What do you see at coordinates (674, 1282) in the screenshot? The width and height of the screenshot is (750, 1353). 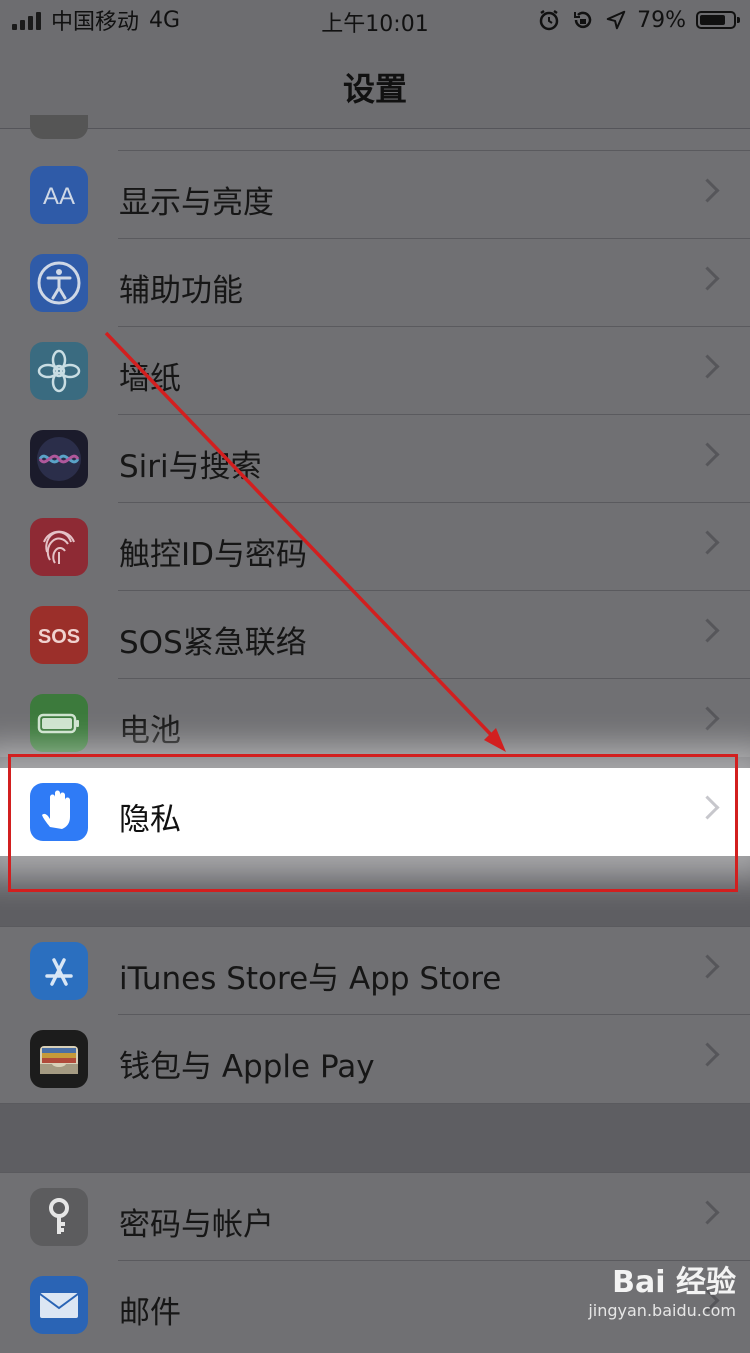 I see `watermark-brand: Bai 经验` at bounding box center [674, 1282].